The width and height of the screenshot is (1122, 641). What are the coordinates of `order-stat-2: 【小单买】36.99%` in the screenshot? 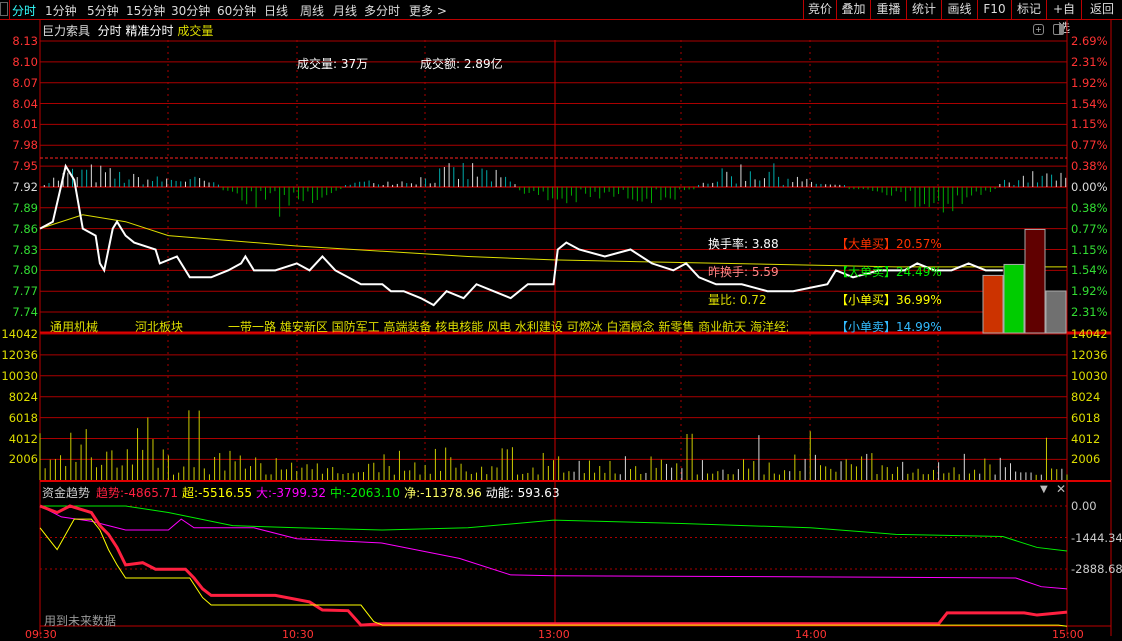 It's located at (889, 299).